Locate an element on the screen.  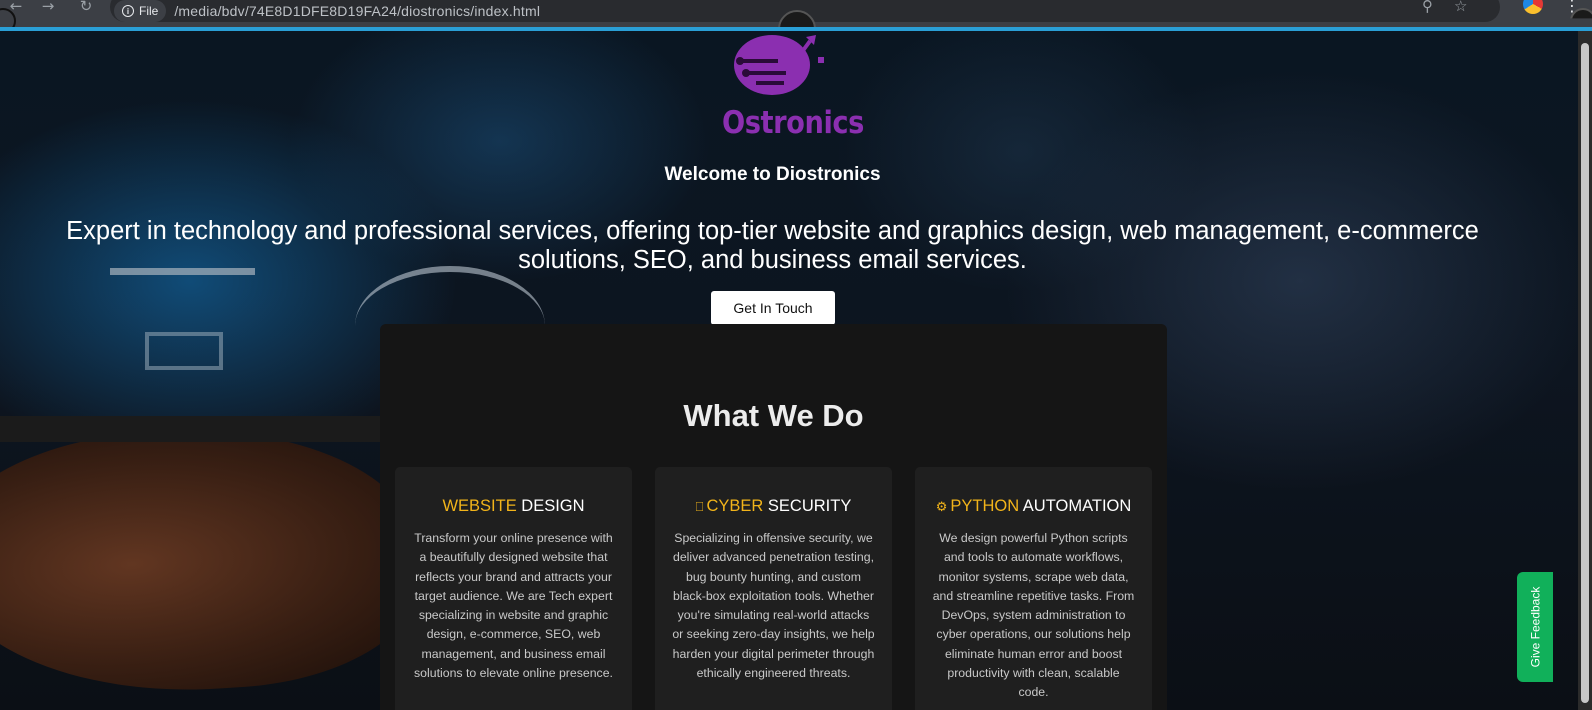
scrollbar-thumb is located at coordinates (1585, 373).